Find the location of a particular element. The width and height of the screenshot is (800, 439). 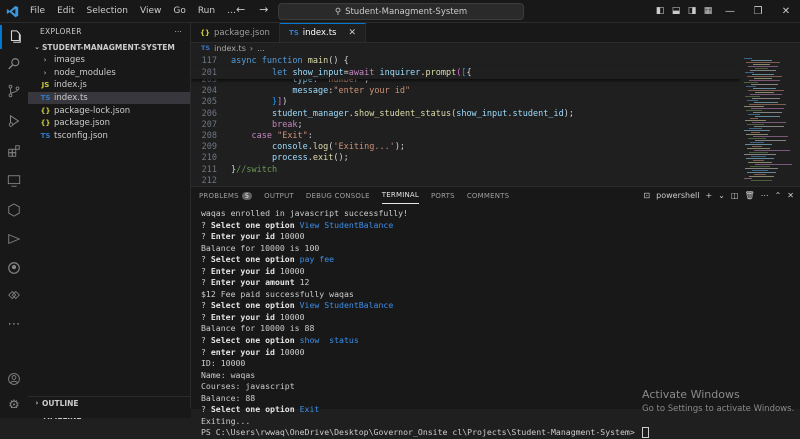

code-token: ; is located at coordinates (300, 124).